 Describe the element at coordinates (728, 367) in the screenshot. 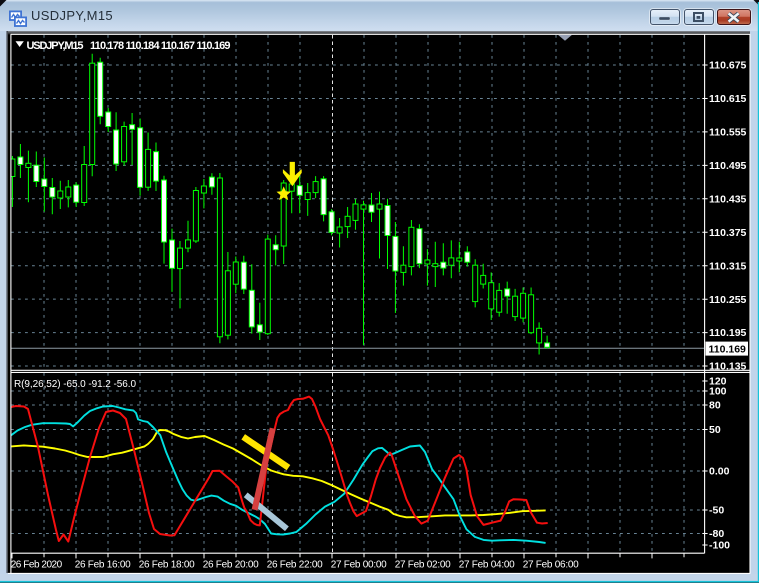

I see `svg-text: 110.135` at that location.